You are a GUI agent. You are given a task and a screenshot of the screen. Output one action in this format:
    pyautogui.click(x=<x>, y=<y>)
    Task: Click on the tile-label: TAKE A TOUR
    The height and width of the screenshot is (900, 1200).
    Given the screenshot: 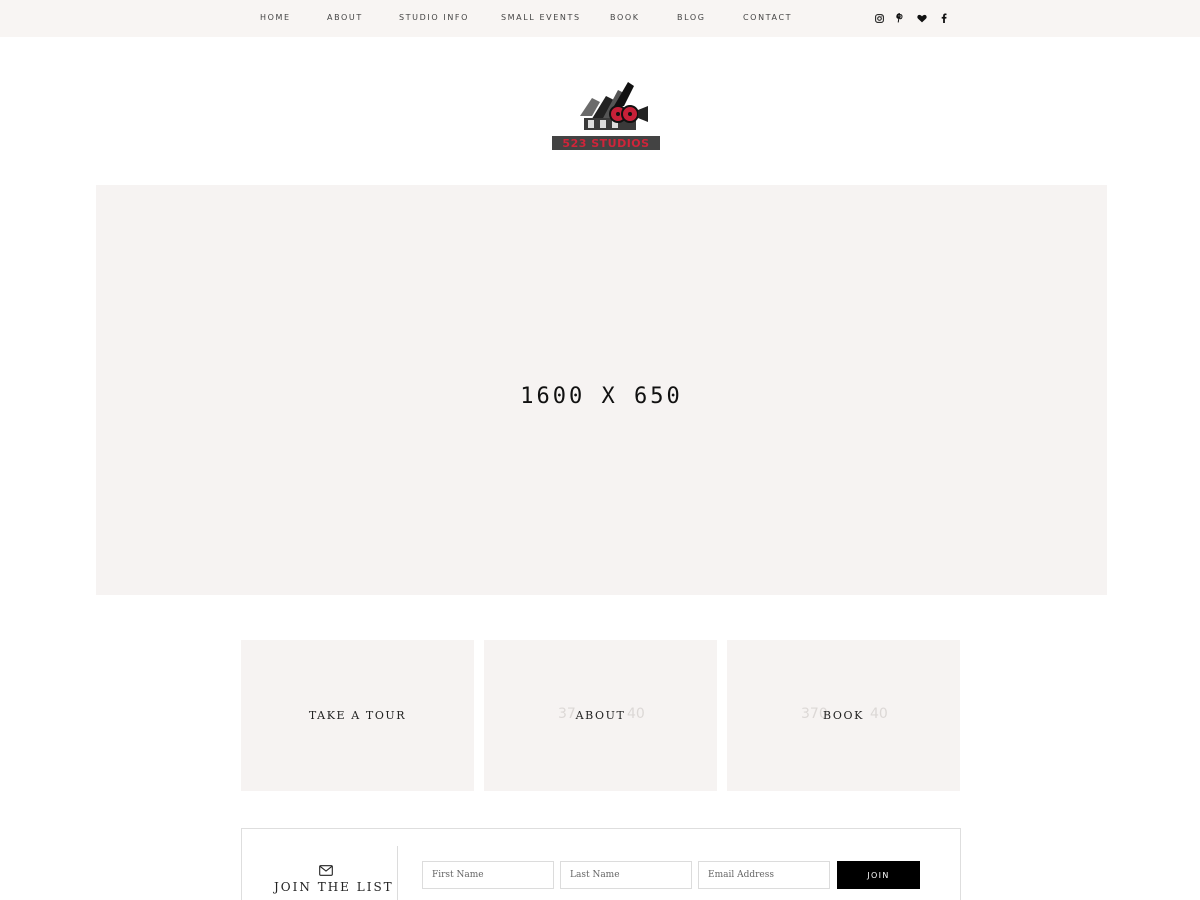 What is the action you would take?
    pyautogui.click(x=357, y=715)
    